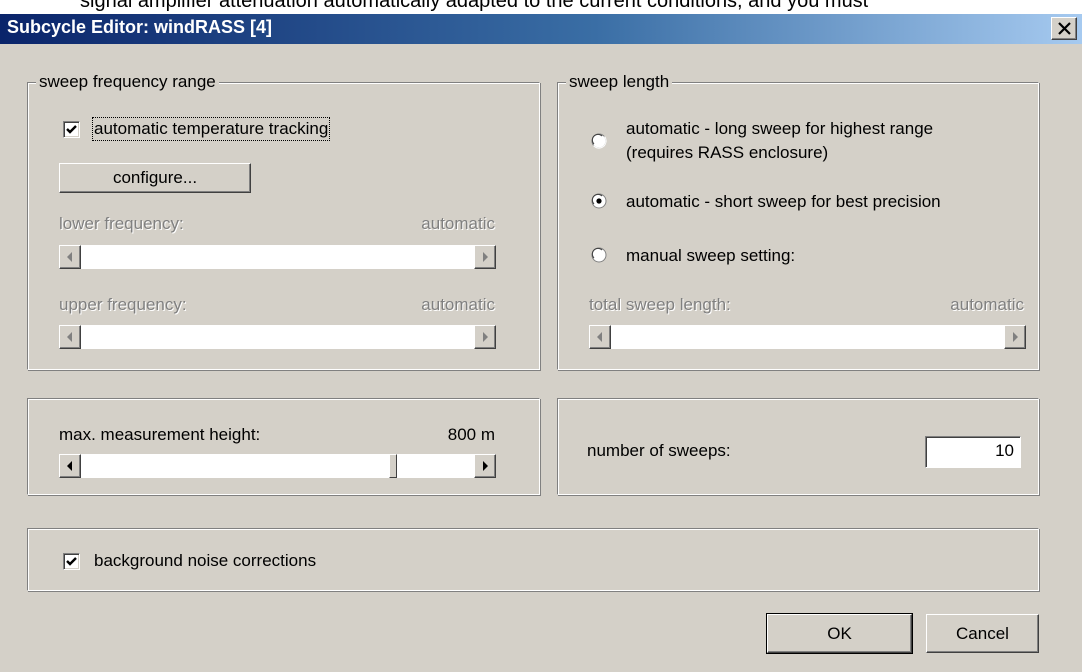  Describe the element at coordinates (140, 27) in the screenshot. I see `window-title: Subcycle Editor: windRASS [4]` at that location.